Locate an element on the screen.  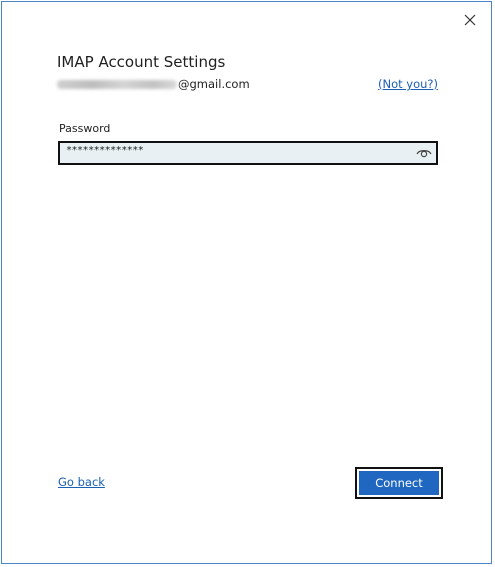
password-input: ************** is located at coordinates (248, 153).